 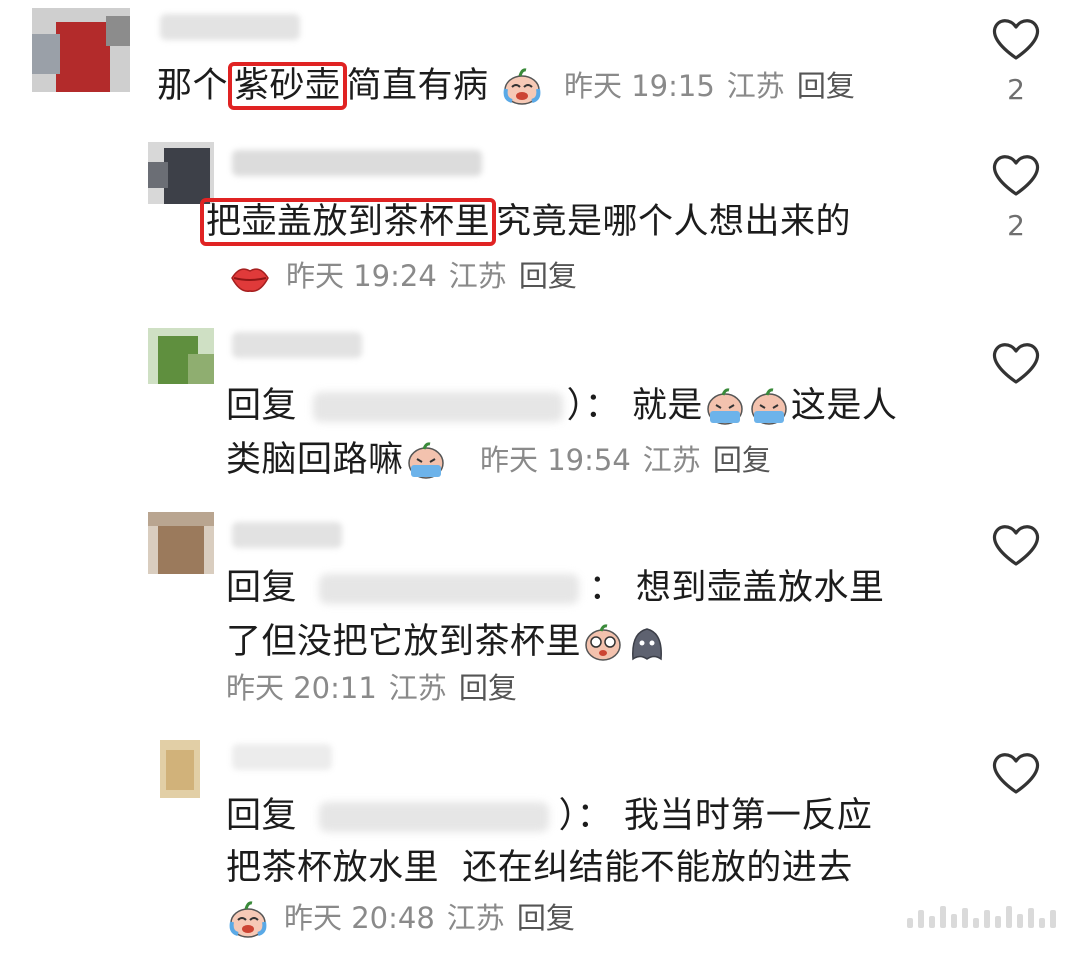 I want to click on comment-text-line2: 类脑回路嘛, so click(x=337, y=460).